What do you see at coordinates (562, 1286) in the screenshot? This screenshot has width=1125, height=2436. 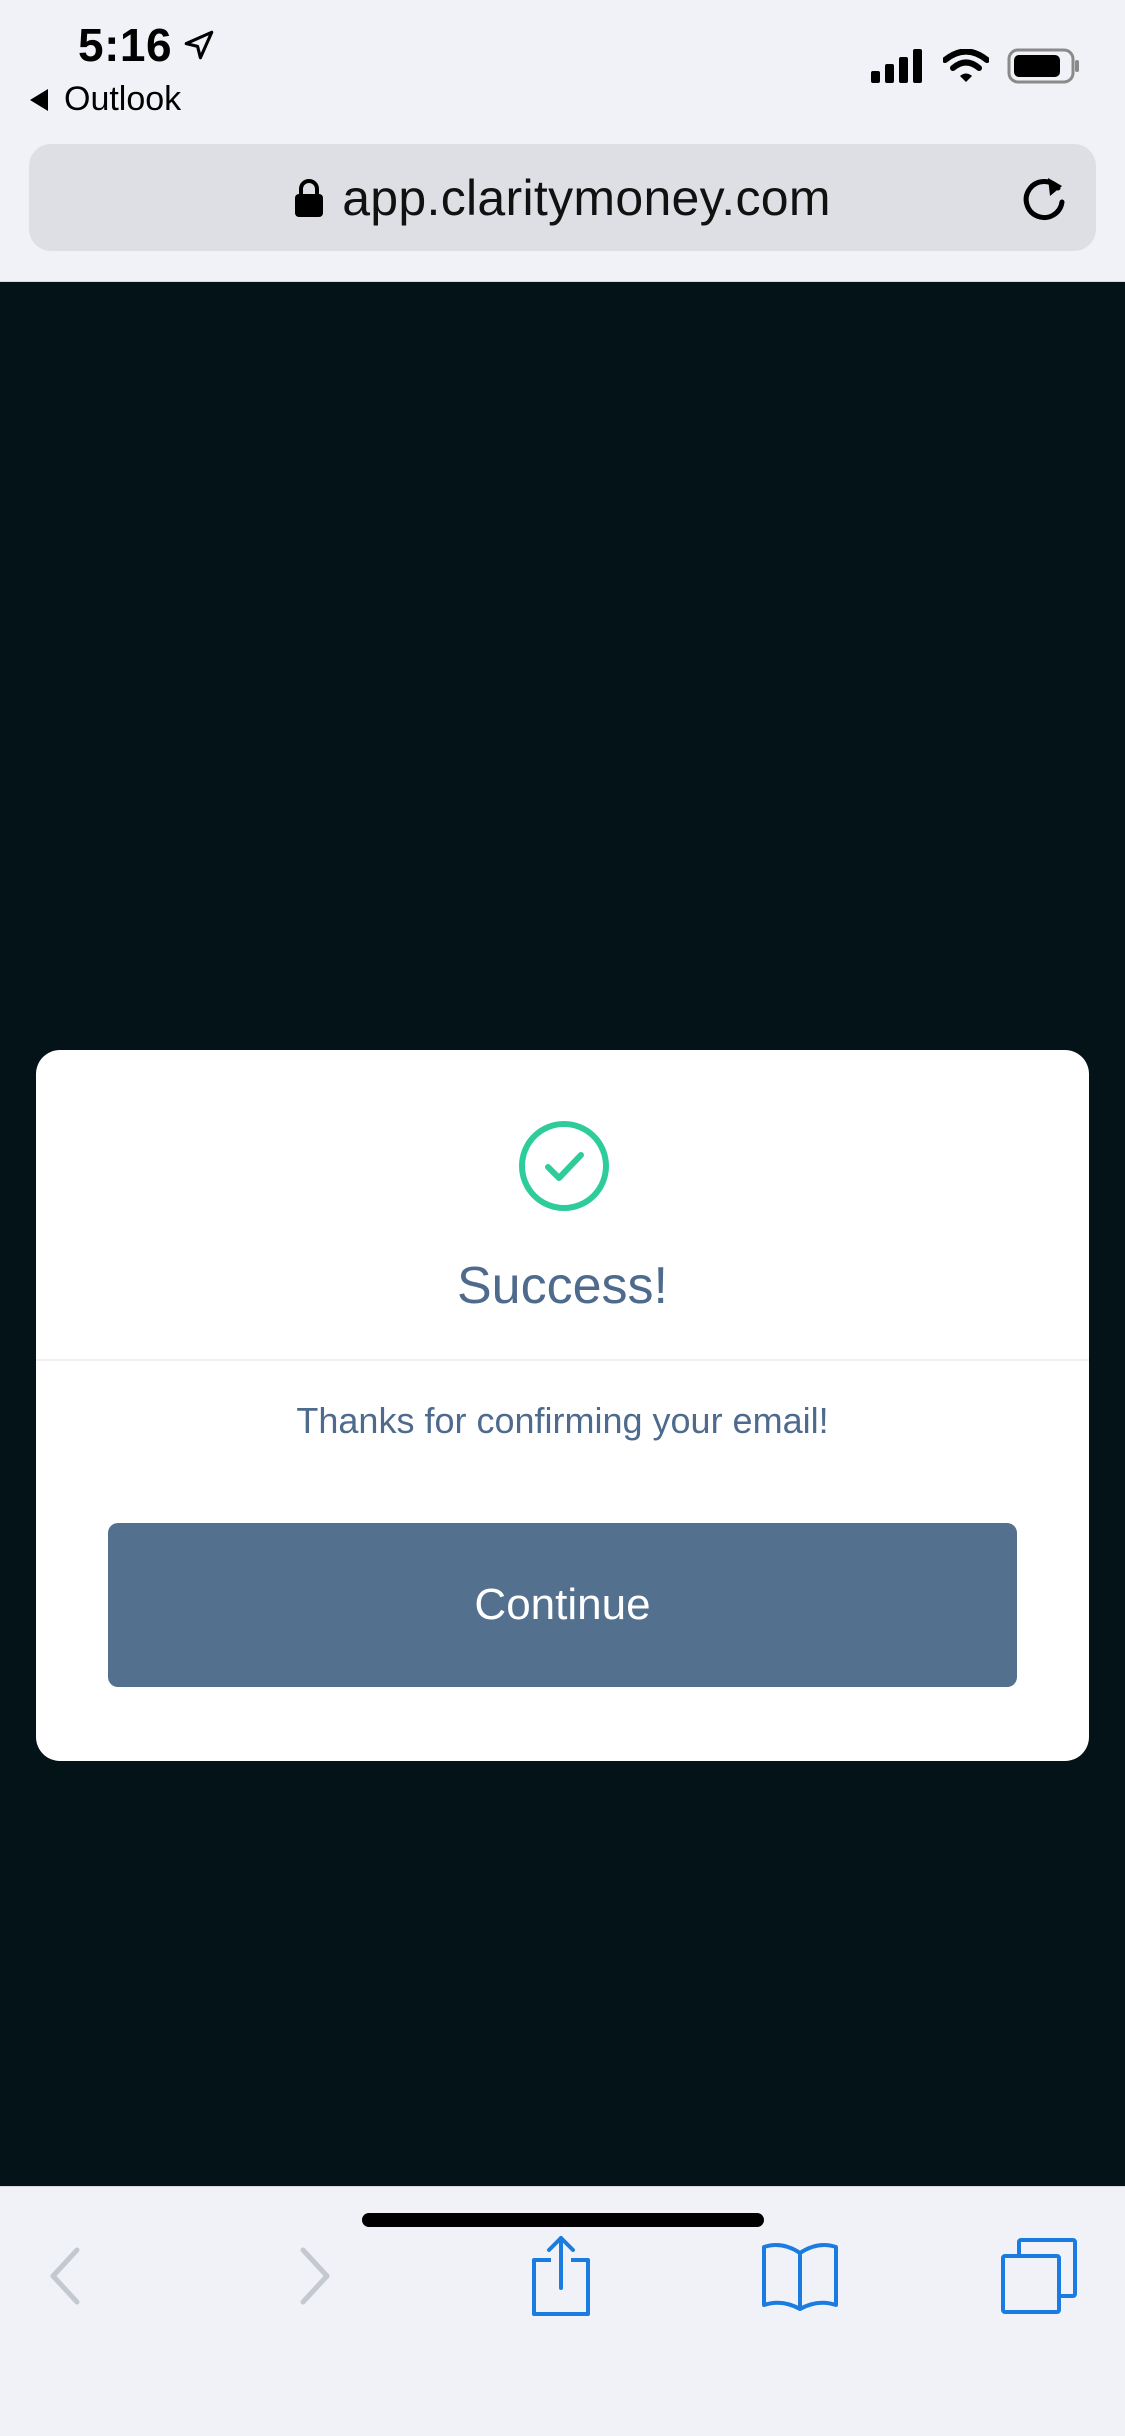 I see `modal-title: Success!` at bounding box center [562, 1286].